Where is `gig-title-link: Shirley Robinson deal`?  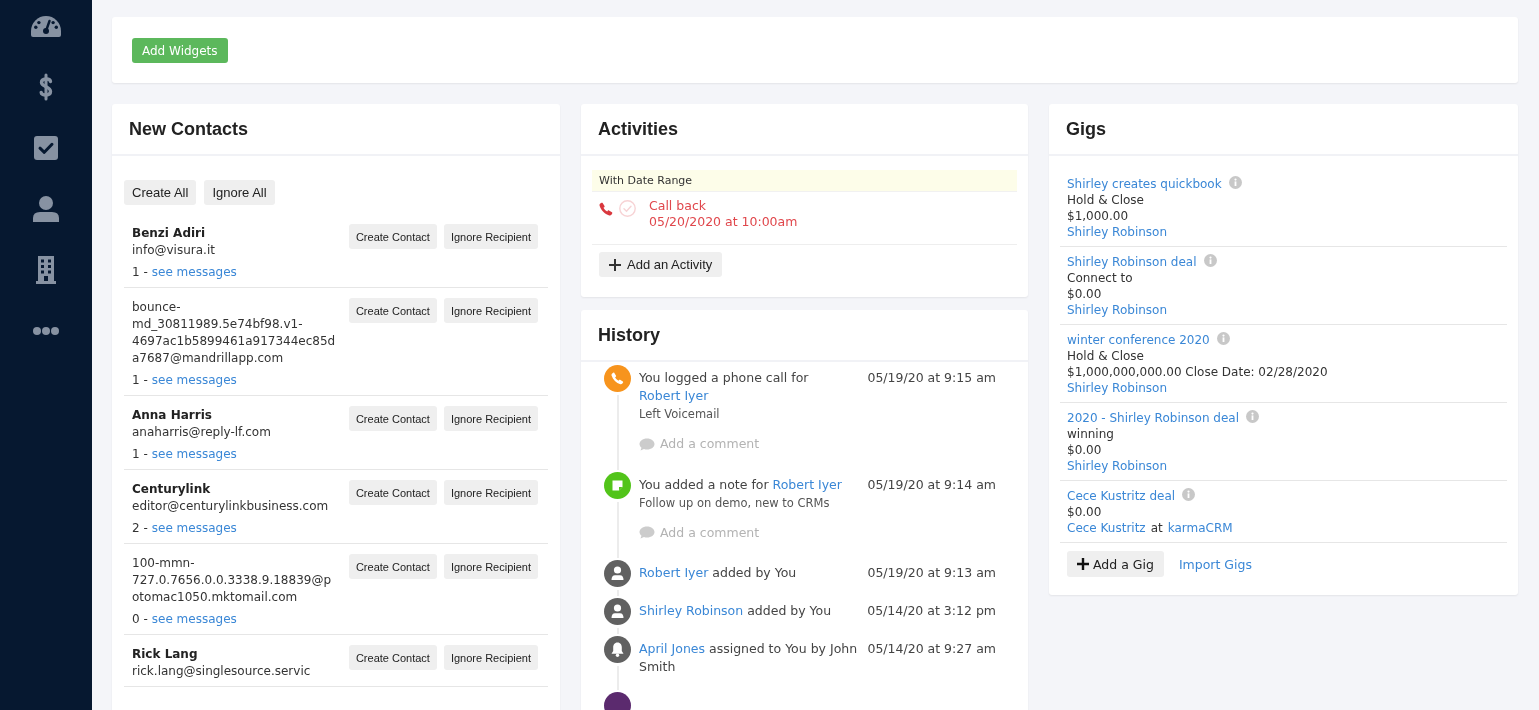
gig-title-link: Shirley Robinson deal is located at coordinates (1132, 262).